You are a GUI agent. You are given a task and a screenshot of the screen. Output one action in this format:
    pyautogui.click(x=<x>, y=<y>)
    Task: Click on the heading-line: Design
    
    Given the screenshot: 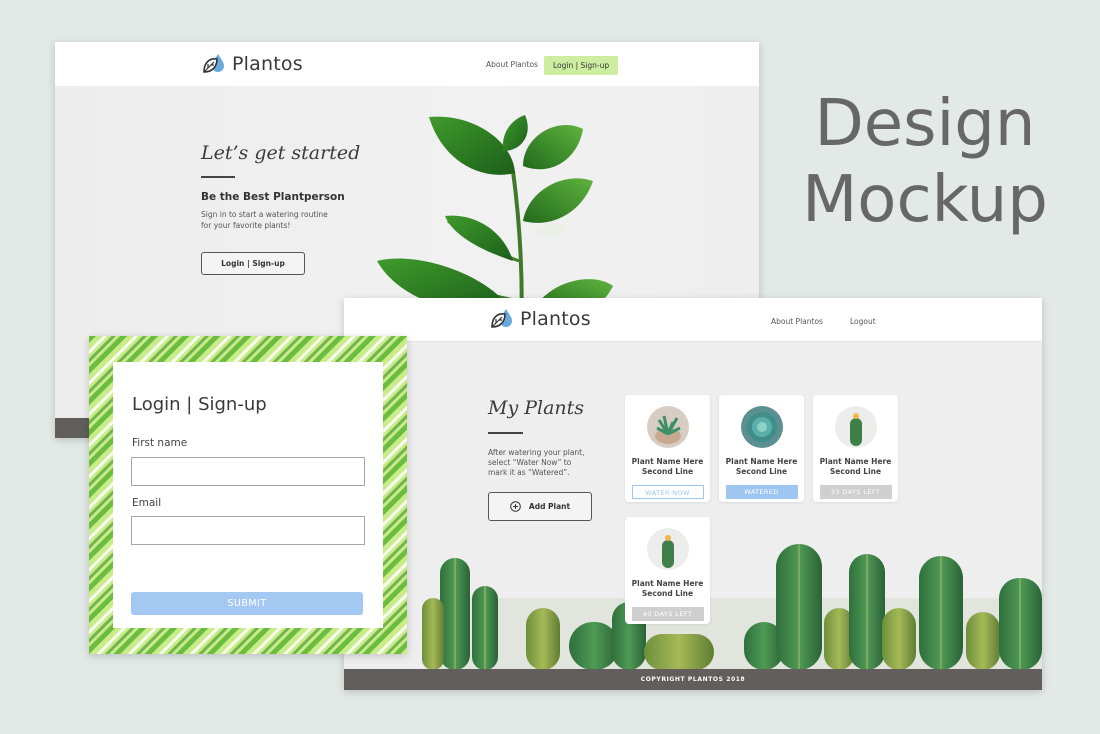 What is the action you would take?
    pyautogui.click(x=925, y=124)
    